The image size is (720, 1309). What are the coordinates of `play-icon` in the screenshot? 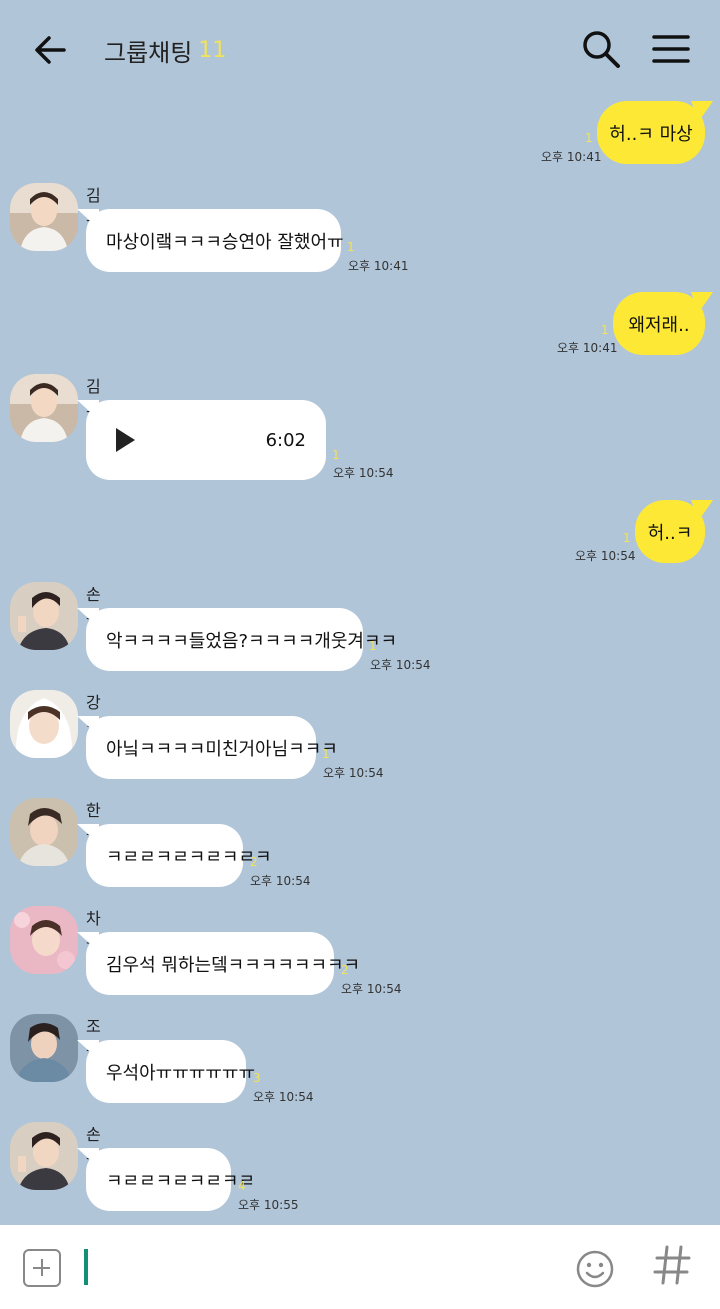 It's located at (125, 440).